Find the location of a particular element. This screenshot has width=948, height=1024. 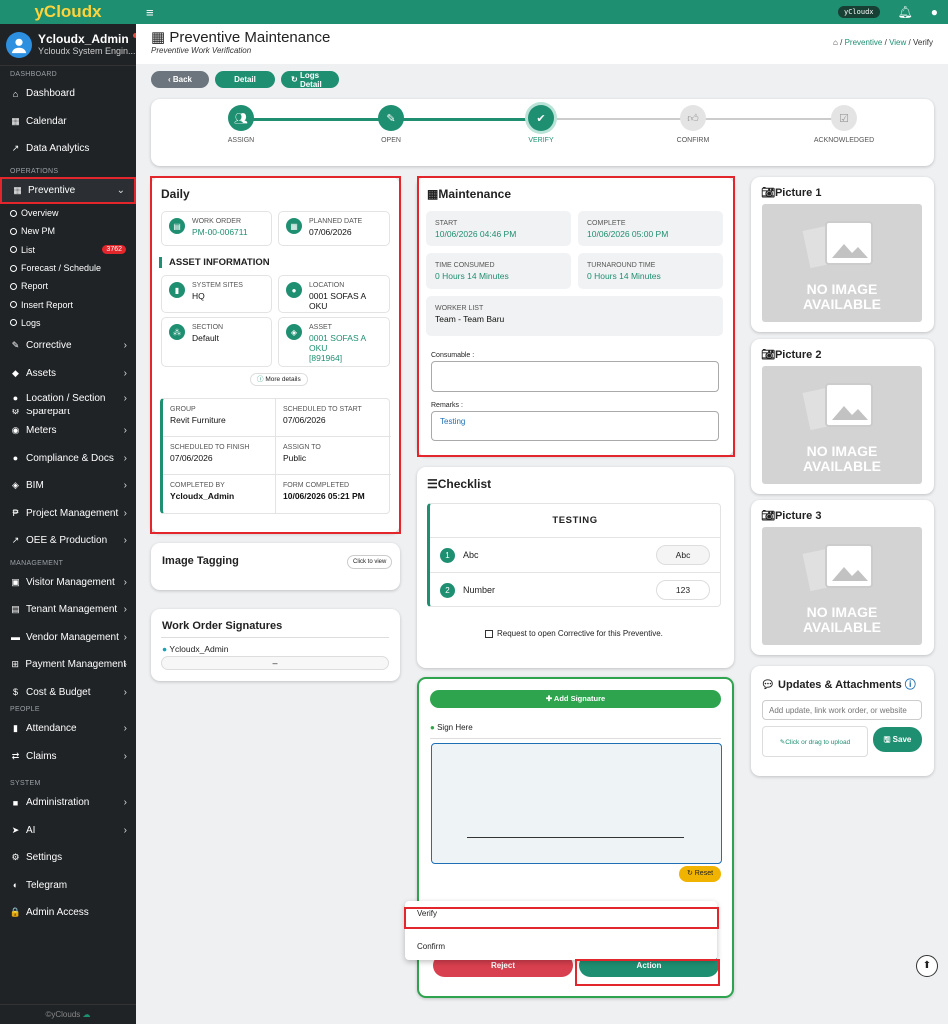

send-icon: ➤ is located at coordinates (15, 829).